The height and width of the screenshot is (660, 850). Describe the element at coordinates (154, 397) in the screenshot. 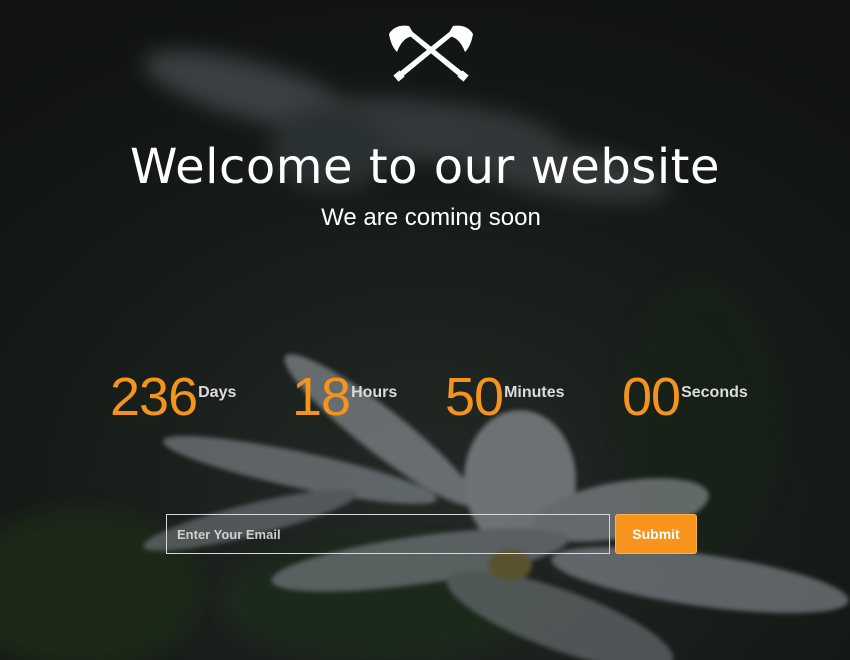

I see `countdown-days-value: 236` at that location.